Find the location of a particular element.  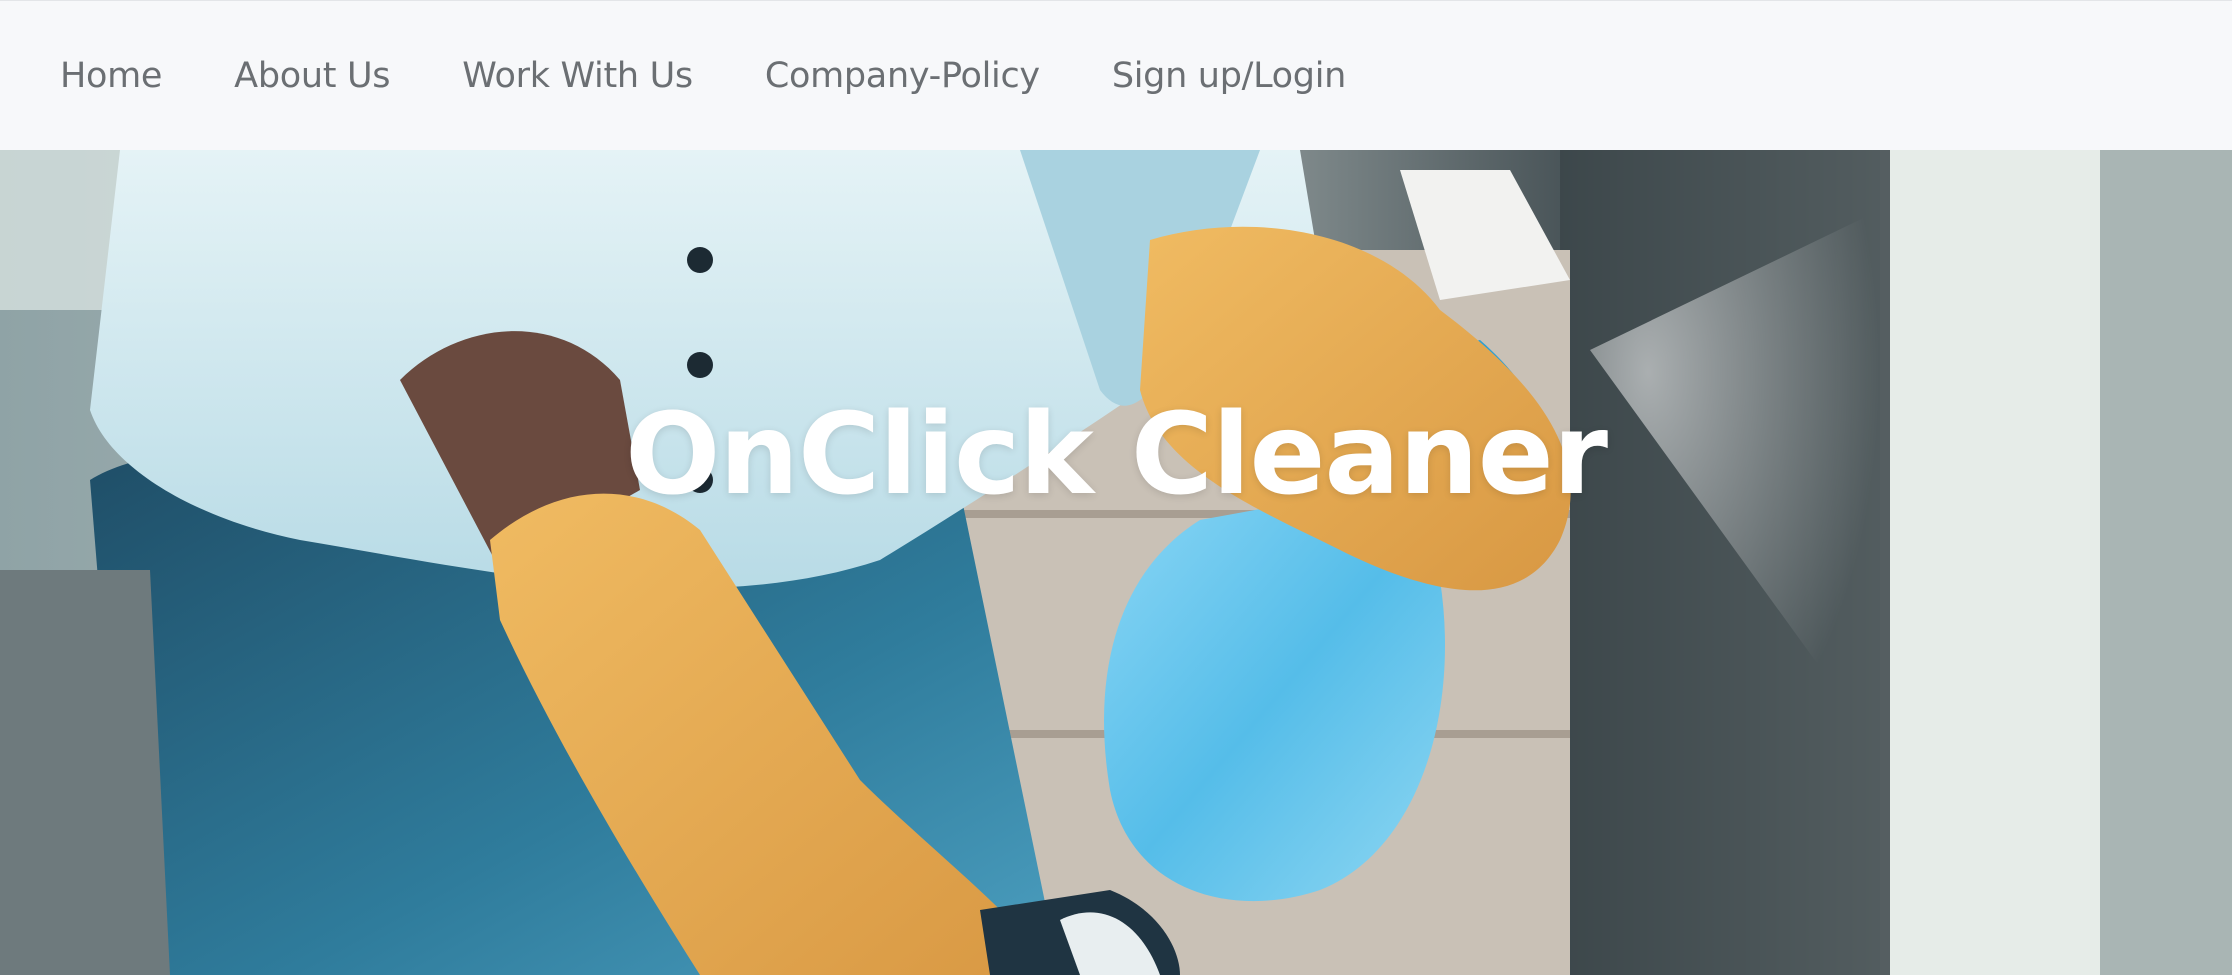

nav-link-signup-login: Sign up/Login is located at coordinates (1229, 76).